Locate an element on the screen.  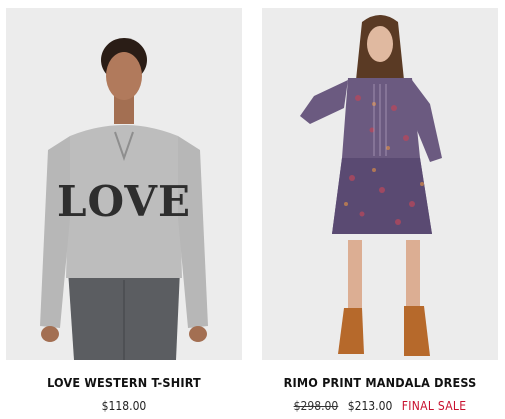
price-row: $118.00 is located at coordinates (124, 406).